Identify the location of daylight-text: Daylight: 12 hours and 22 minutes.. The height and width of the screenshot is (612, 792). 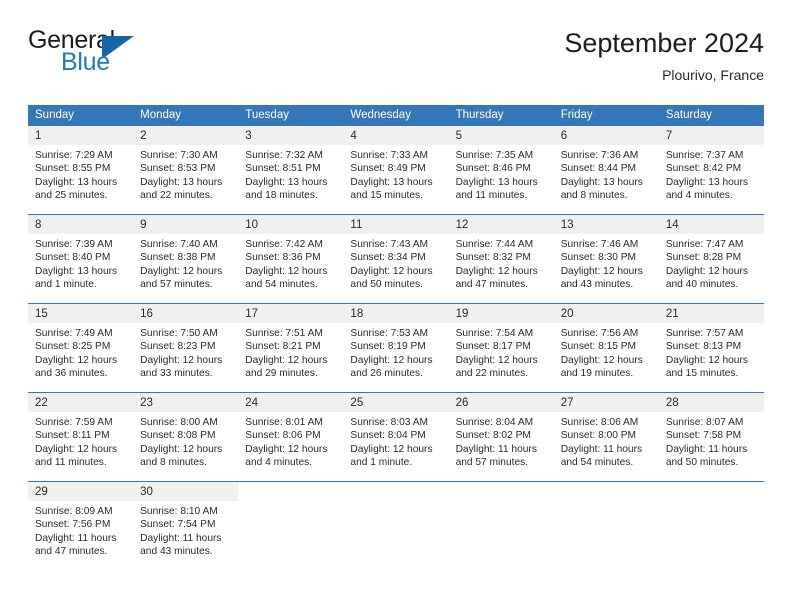
(496, 367).